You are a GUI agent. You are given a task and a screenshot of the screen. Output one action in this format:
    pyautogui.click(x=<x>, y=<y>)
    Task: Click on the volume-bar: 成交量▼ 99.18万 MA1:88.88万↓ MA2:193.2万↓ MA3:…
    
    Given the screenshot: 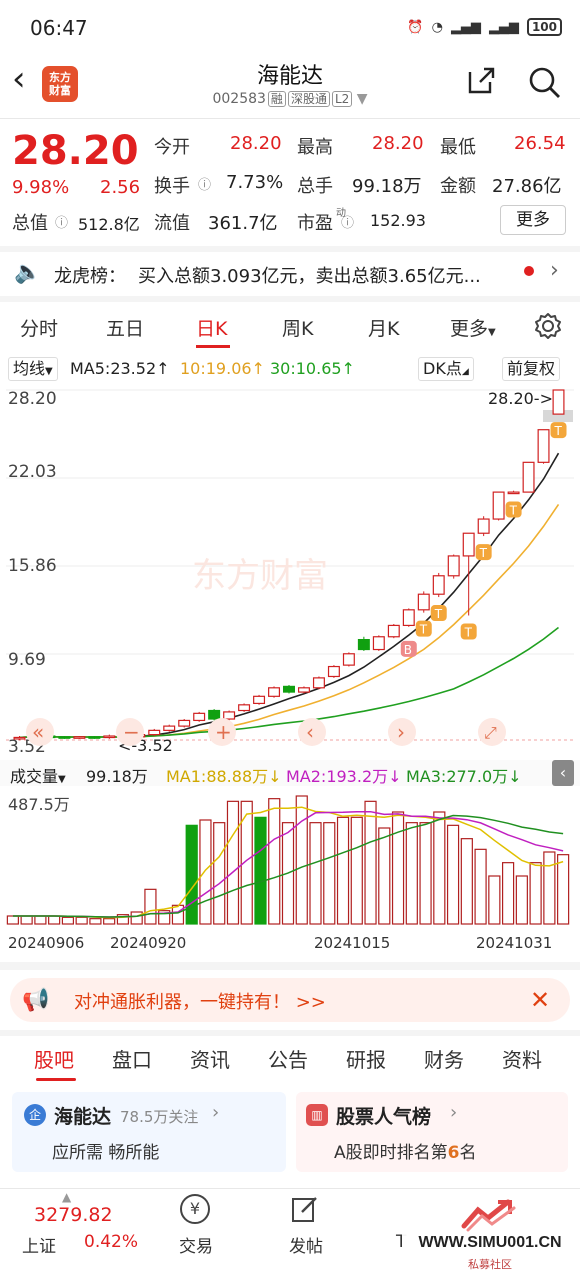 What is the action you would take?
    pyautogui.click(x=290, y=773)
    